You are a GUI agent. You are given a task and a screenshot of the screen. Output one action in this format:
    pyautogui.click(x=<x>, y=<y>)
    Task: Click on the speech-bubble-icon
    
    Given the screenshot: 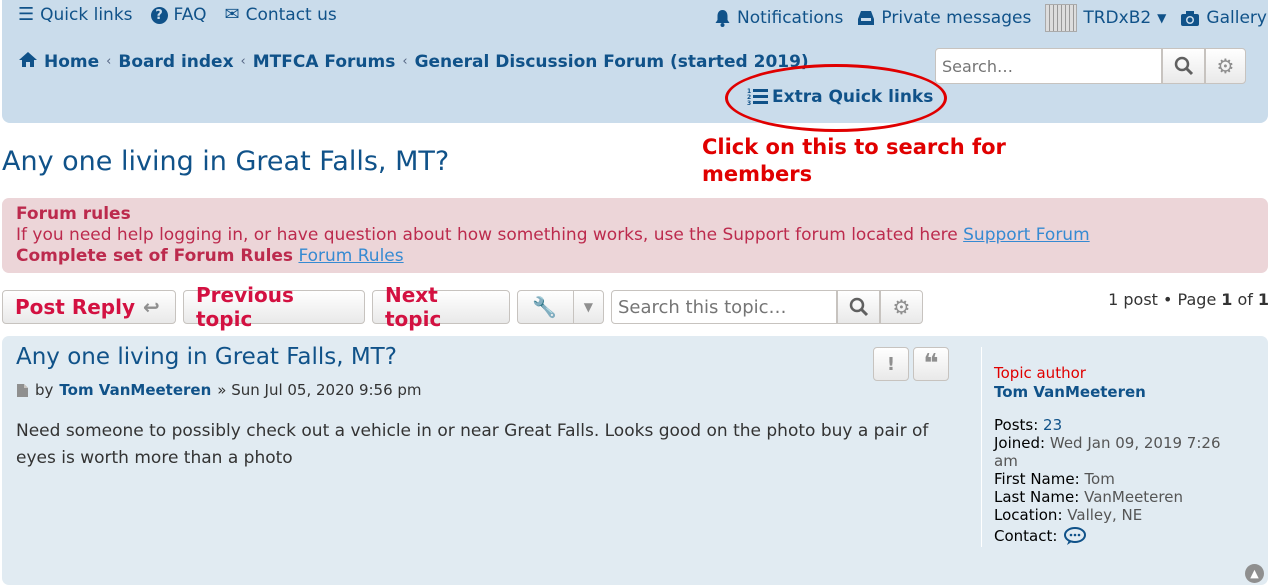 What is the action you would take?
    pyautogui.click(x=1075, y=536)
    